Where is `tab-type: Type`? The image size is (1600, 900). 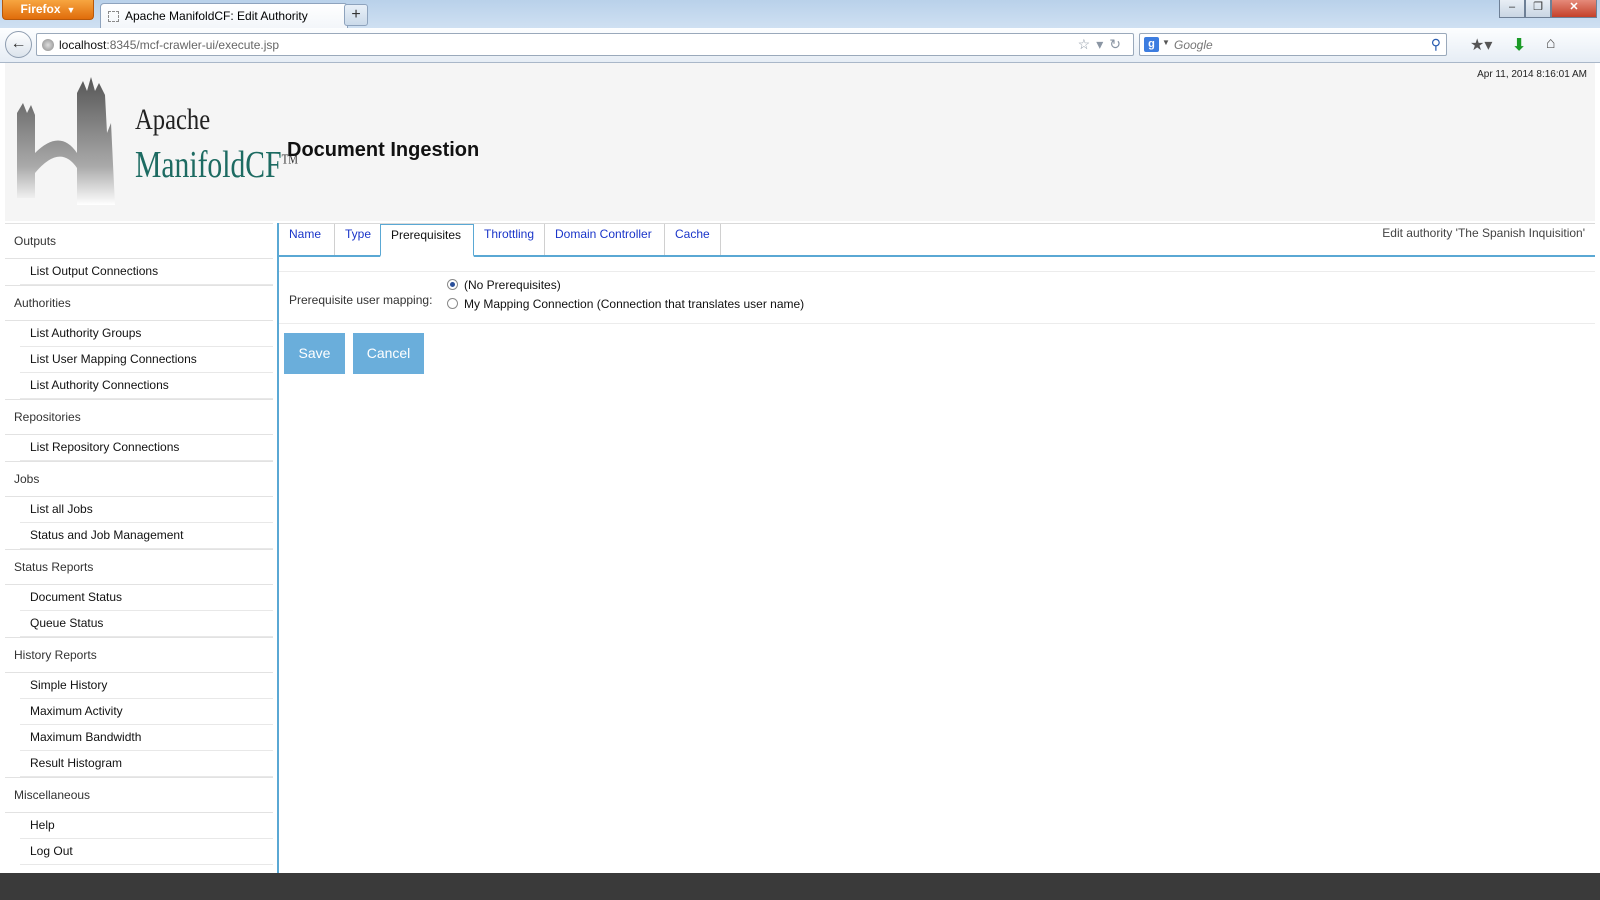
tab-type: Type is located at coordinates (358, 239).